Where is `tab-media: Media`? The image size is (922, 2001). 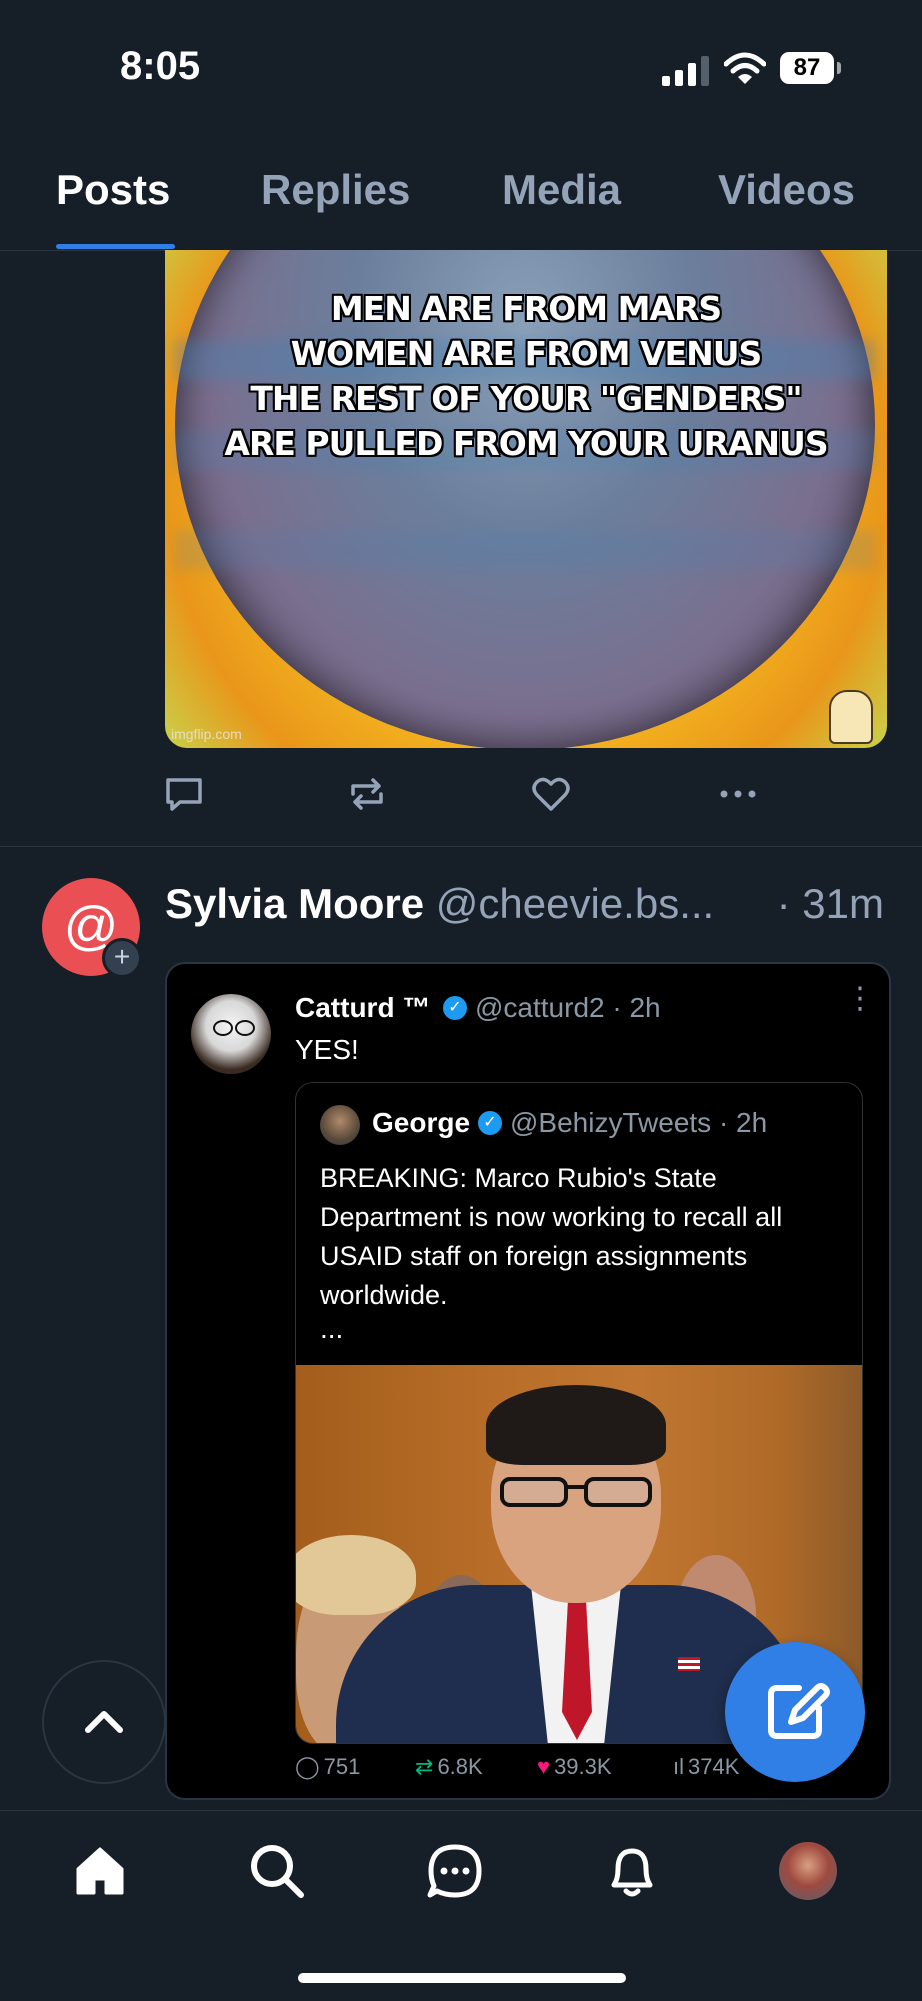 tab-media: Media is located at coordinates (561, 190).